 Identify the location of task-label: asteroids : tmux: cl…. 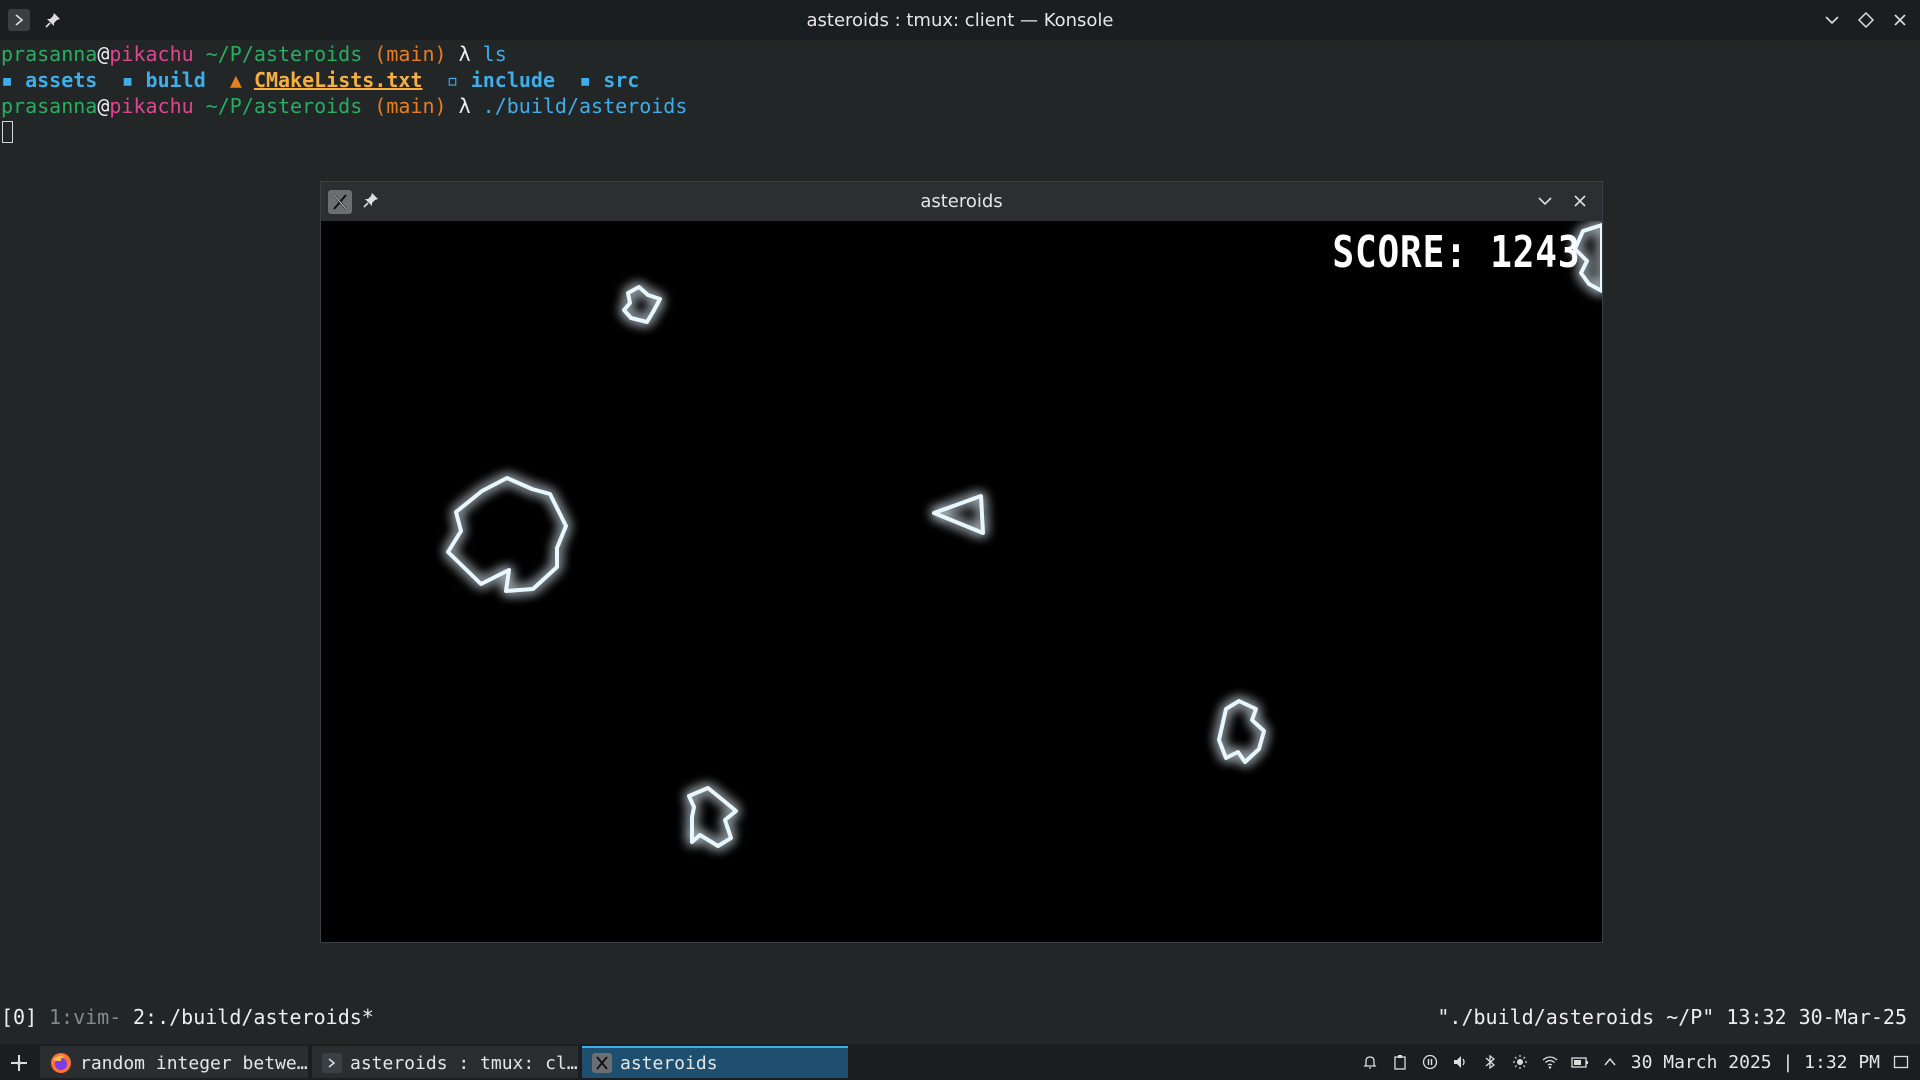
(464, 1063).